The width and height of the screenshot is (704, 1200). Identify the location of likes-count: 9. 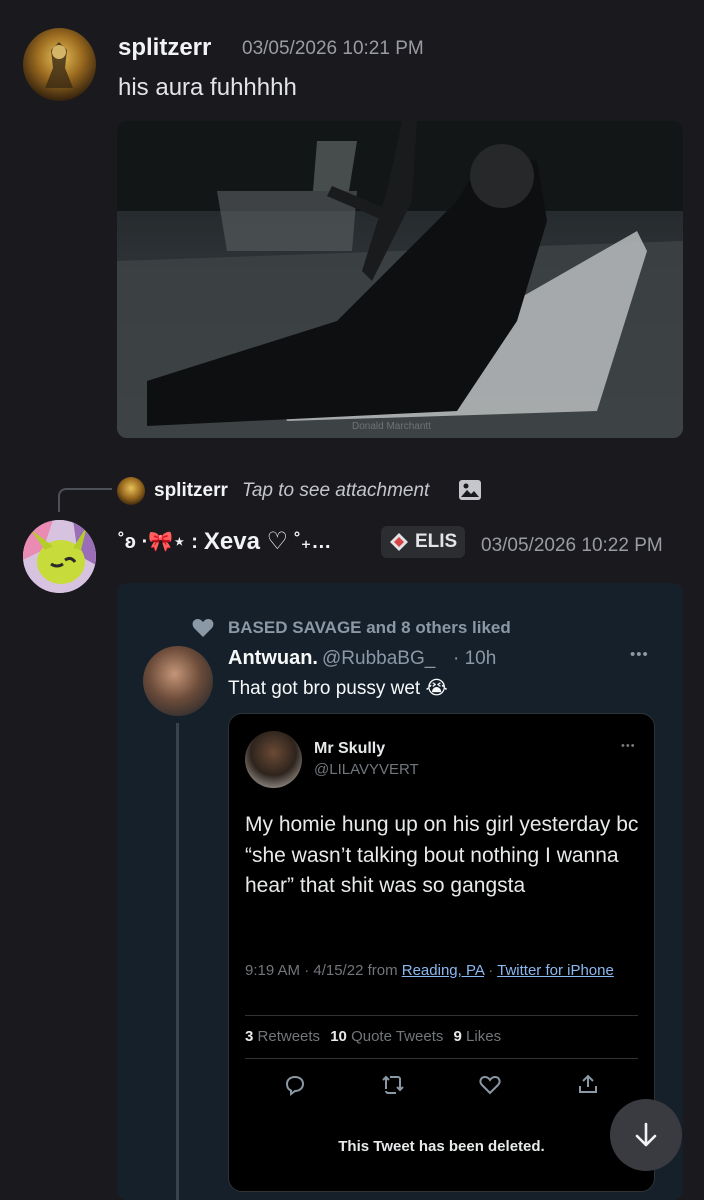
(458, 1036).